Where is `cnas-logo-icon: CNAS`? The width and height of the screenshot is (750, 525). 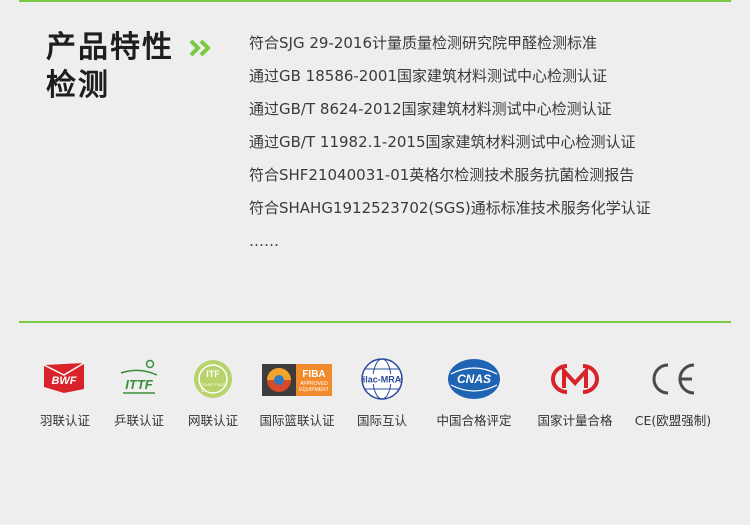
cnas-logo-icon: CNAS is located at coordinates (474, 379).